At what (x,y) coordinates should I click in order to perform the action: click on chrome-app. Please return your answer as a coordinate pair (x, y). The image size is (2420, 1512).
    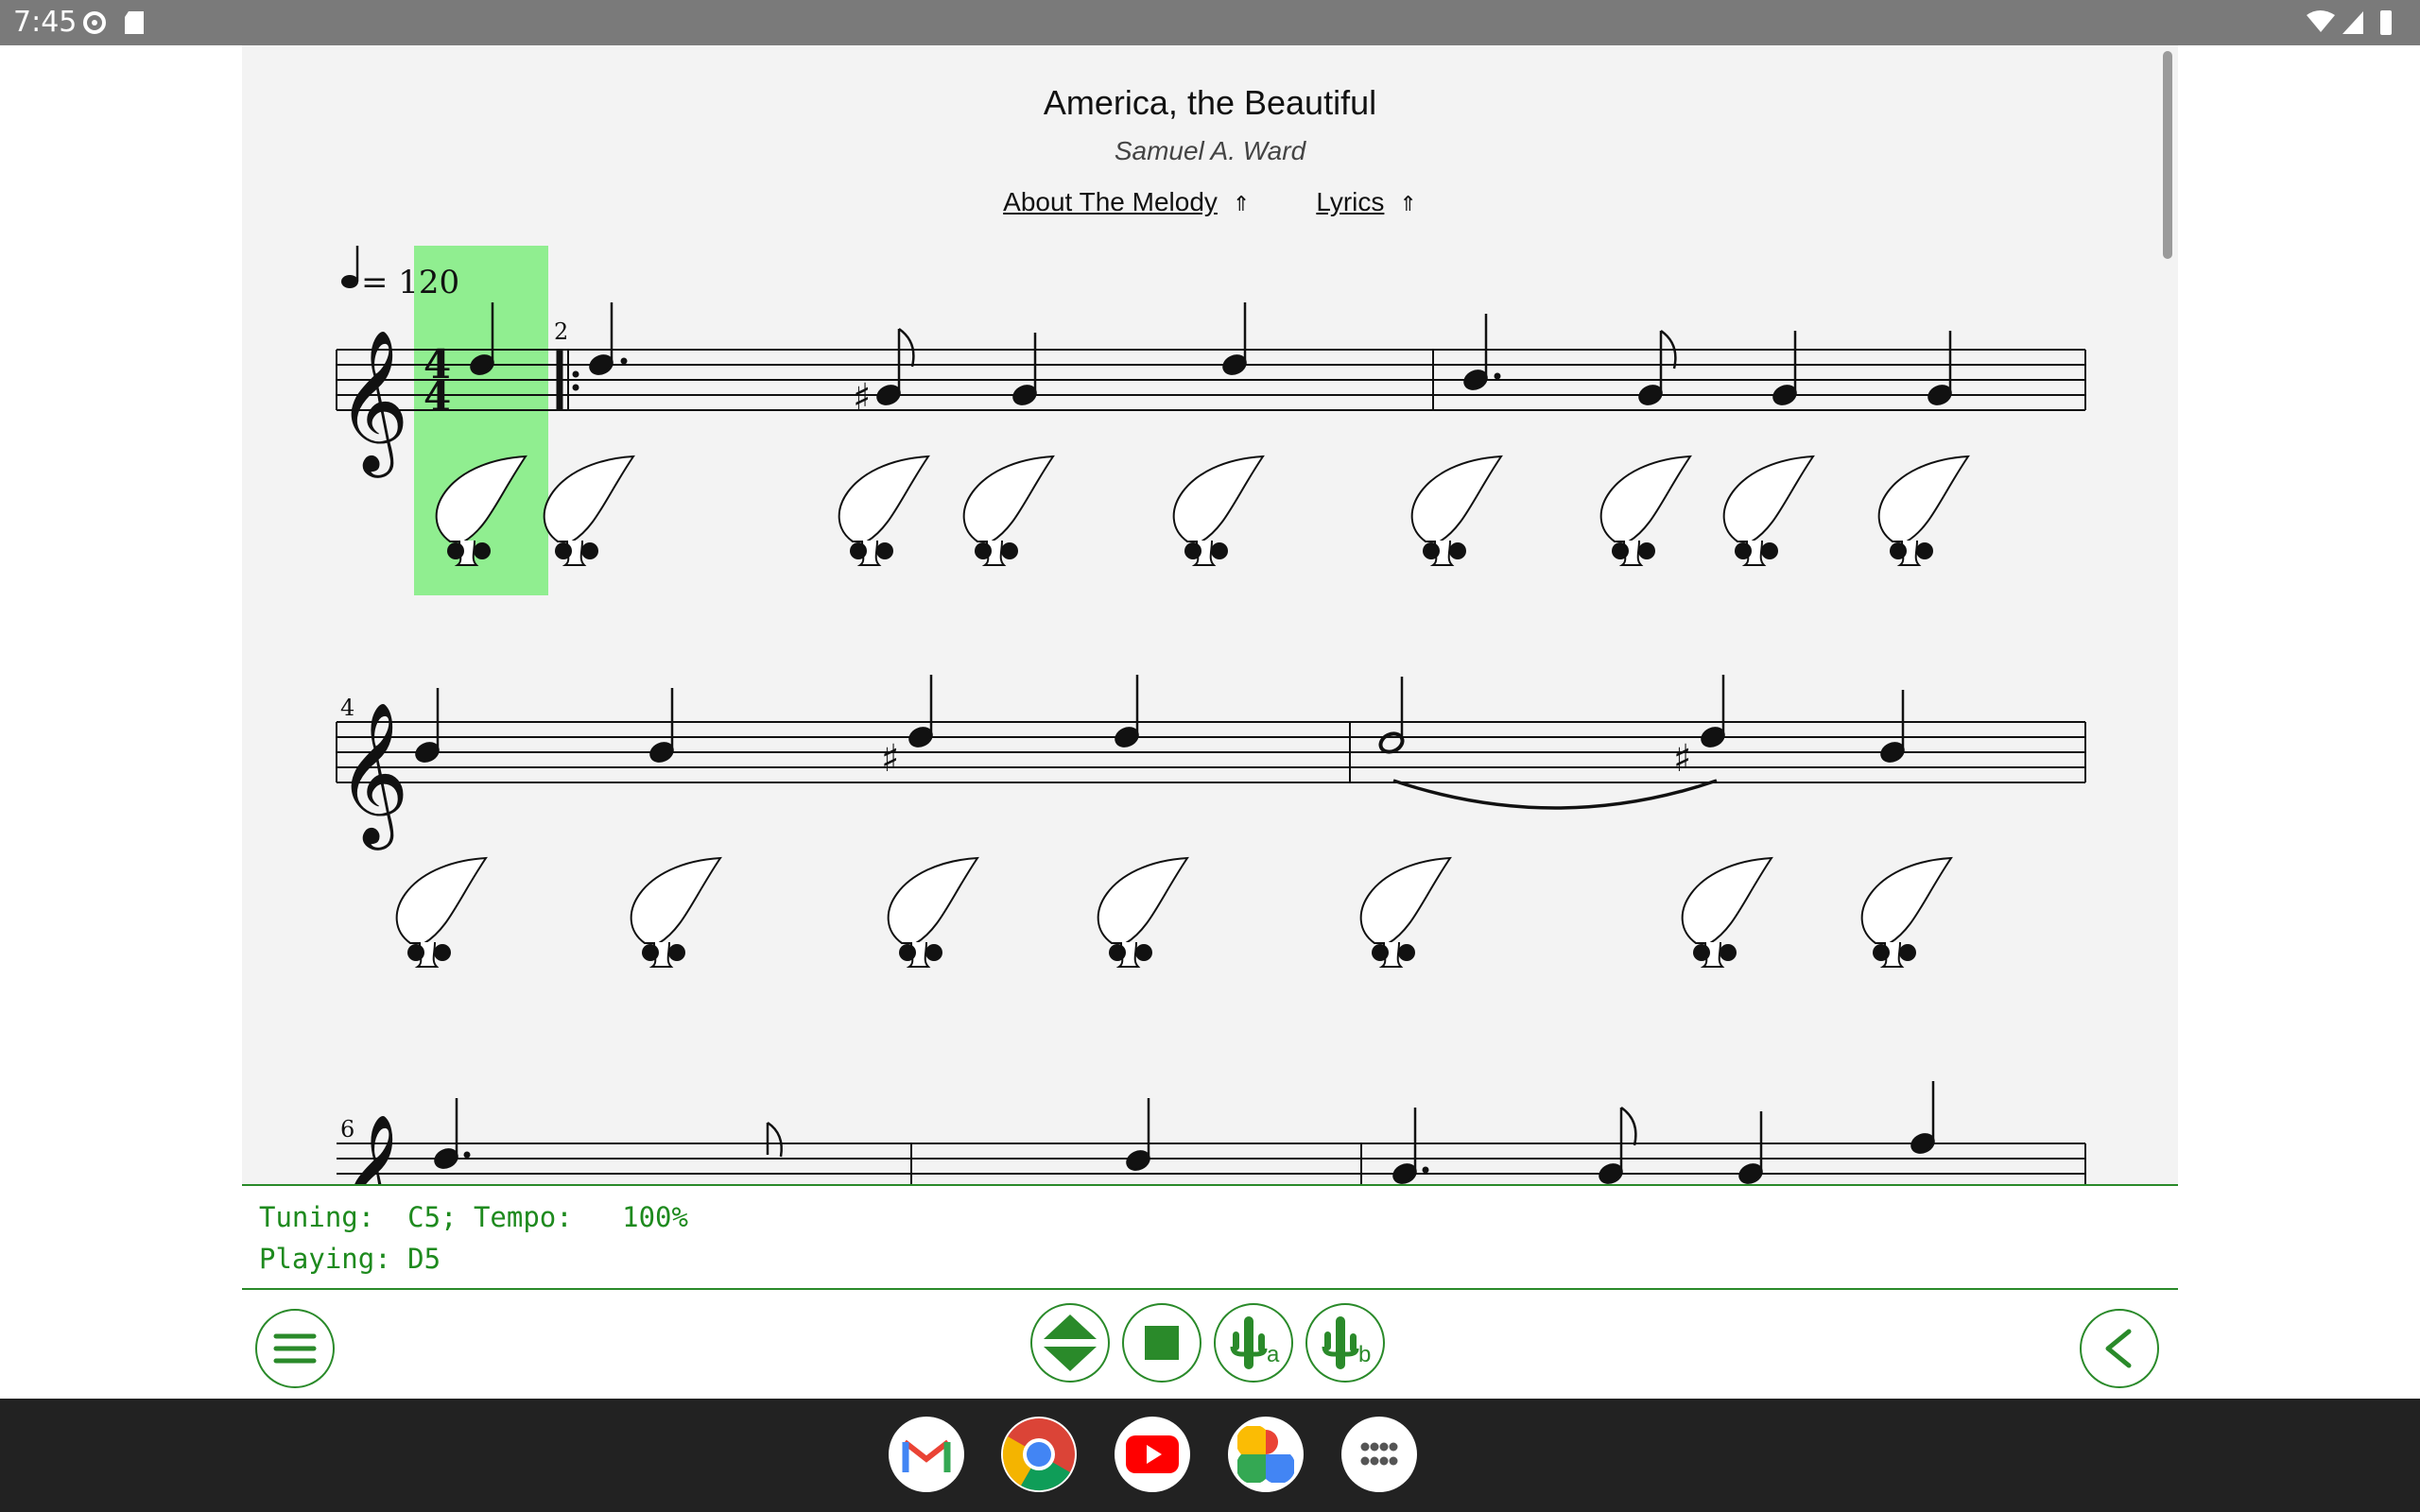
    Looking at the image, I should click on (1039, 1454).